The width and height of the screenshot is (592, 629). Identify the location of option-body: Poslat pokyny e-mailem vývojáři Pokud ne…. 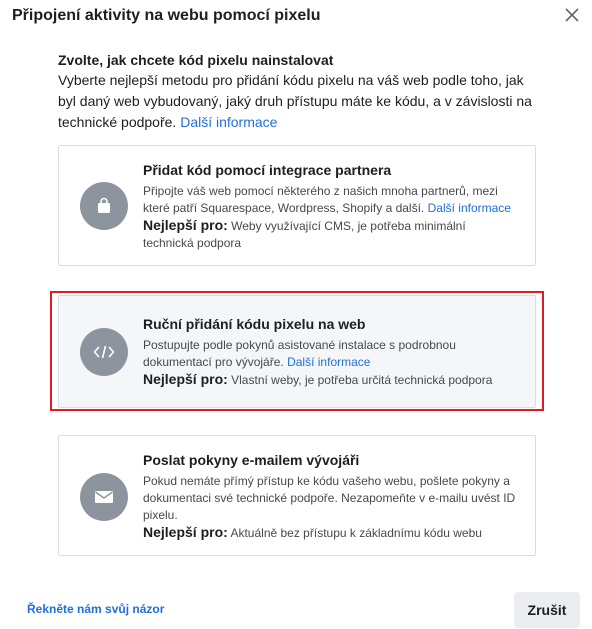
(331, 496).